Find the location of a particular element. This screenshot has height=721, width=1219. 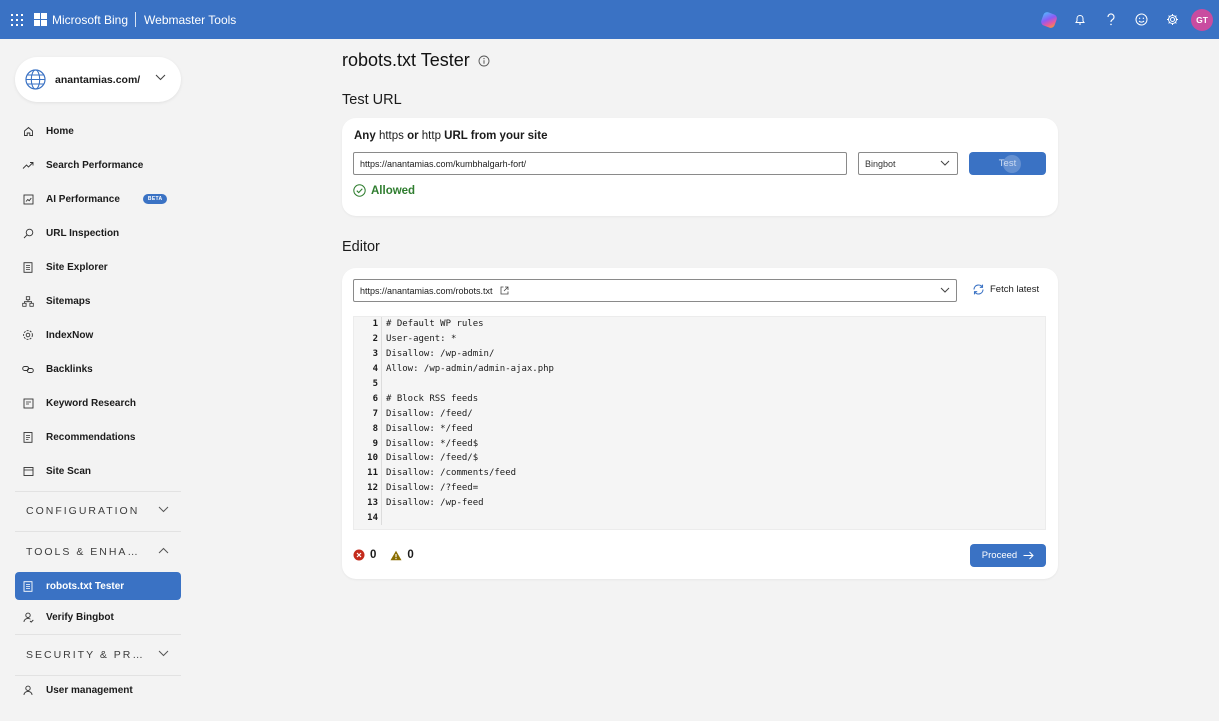

beta-badge: BETA is located at coordinates (155, 199).